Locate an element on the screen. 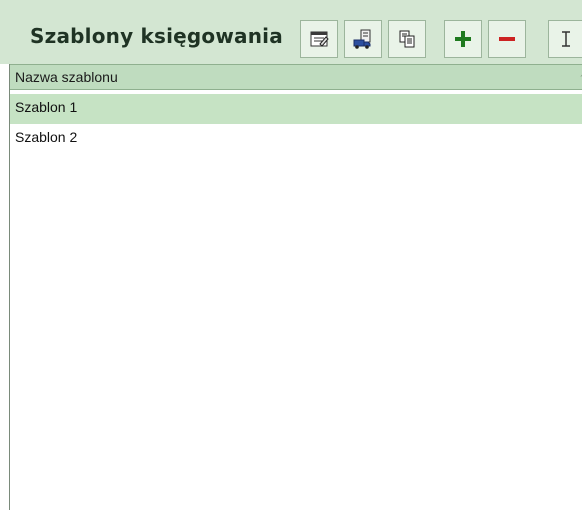 Image resolution: width=582 pixels, height=510 pixels. row-label: Szablon 1 is located at coordinates (46, 107).